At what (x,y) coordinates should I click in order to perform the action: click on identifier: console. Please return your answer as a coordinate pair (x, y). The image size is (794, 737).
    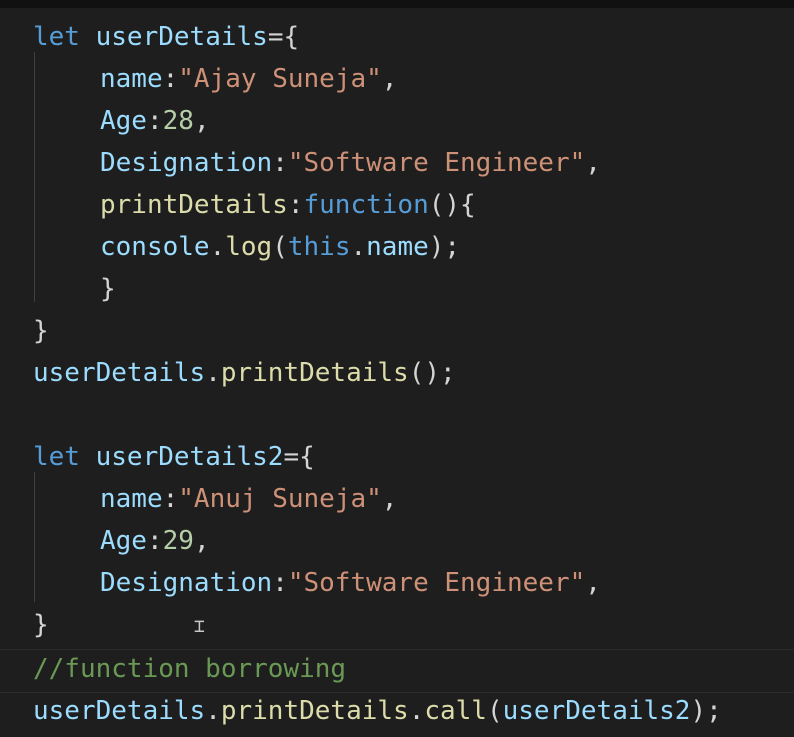
    Looking at the image, I should click on (155, 247).